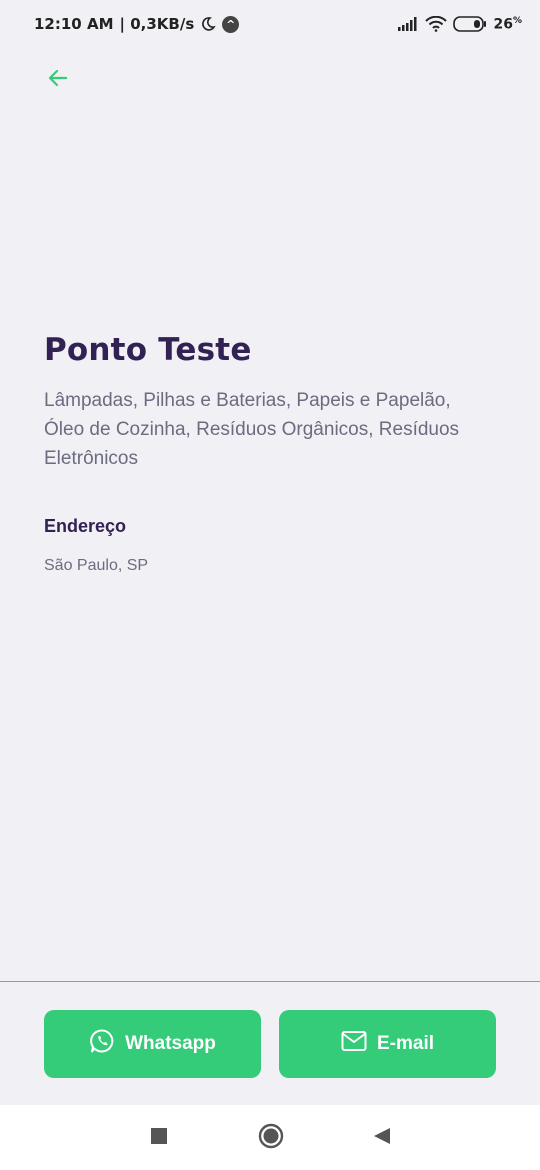 The height and width of the screenshot is (1170, 540). I want to click on point-title: Ponto Teste, so click(148, 350).